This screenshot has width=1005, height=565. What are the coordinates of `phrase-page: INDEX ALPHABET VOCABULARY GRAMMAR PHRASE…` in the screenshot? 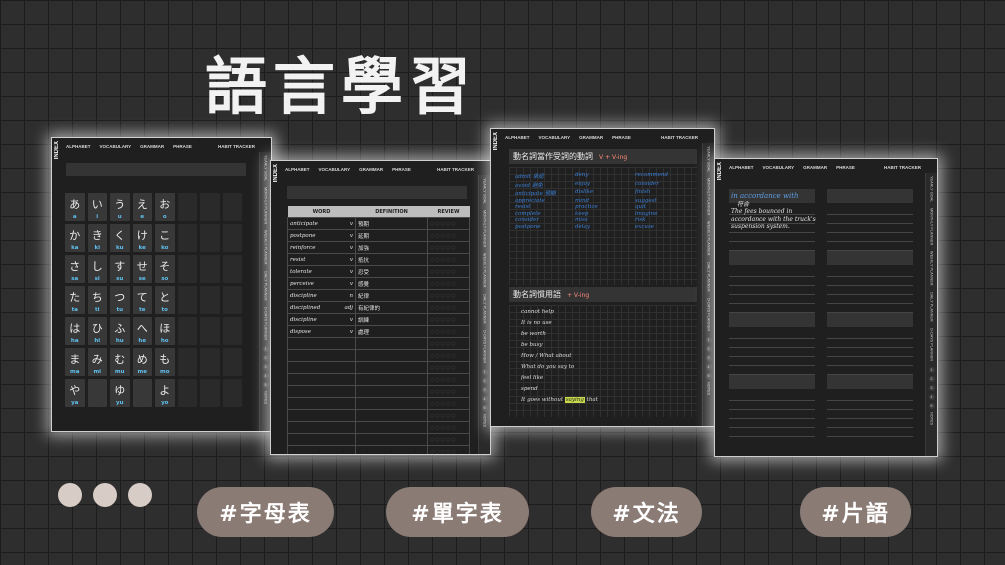 It's located at (826, 307).